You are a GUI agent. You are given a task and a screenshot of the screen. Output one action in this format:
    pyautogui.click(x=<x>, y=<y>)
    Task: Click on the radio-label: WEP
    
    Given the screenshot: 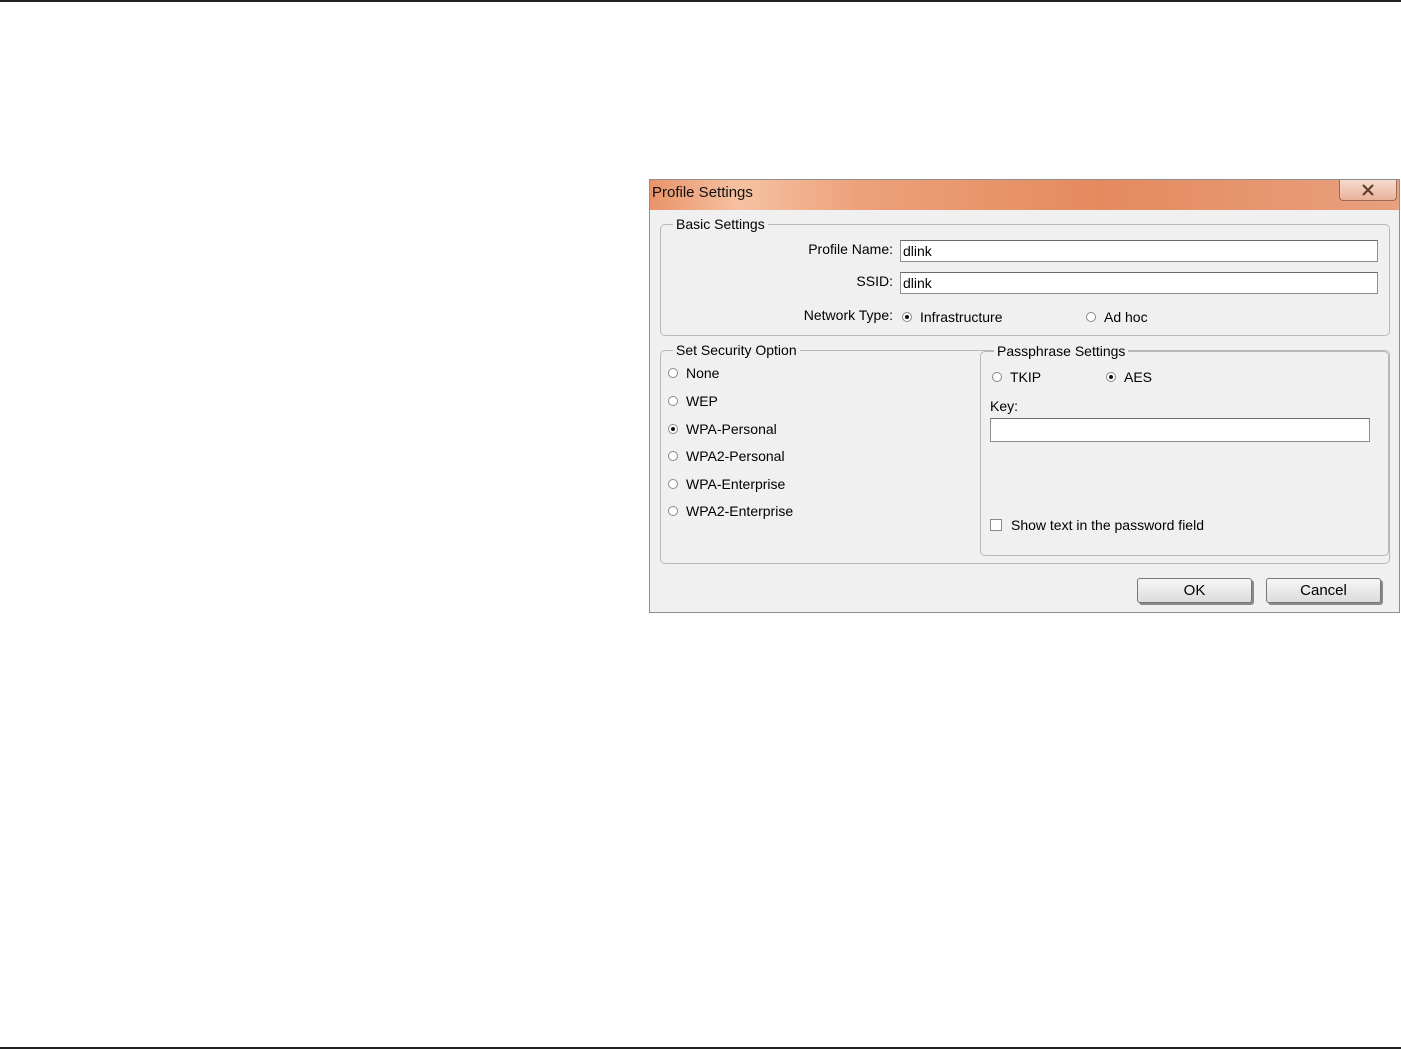 What is the action you would take?
    pyautogui.click(x=702, y=401)
    